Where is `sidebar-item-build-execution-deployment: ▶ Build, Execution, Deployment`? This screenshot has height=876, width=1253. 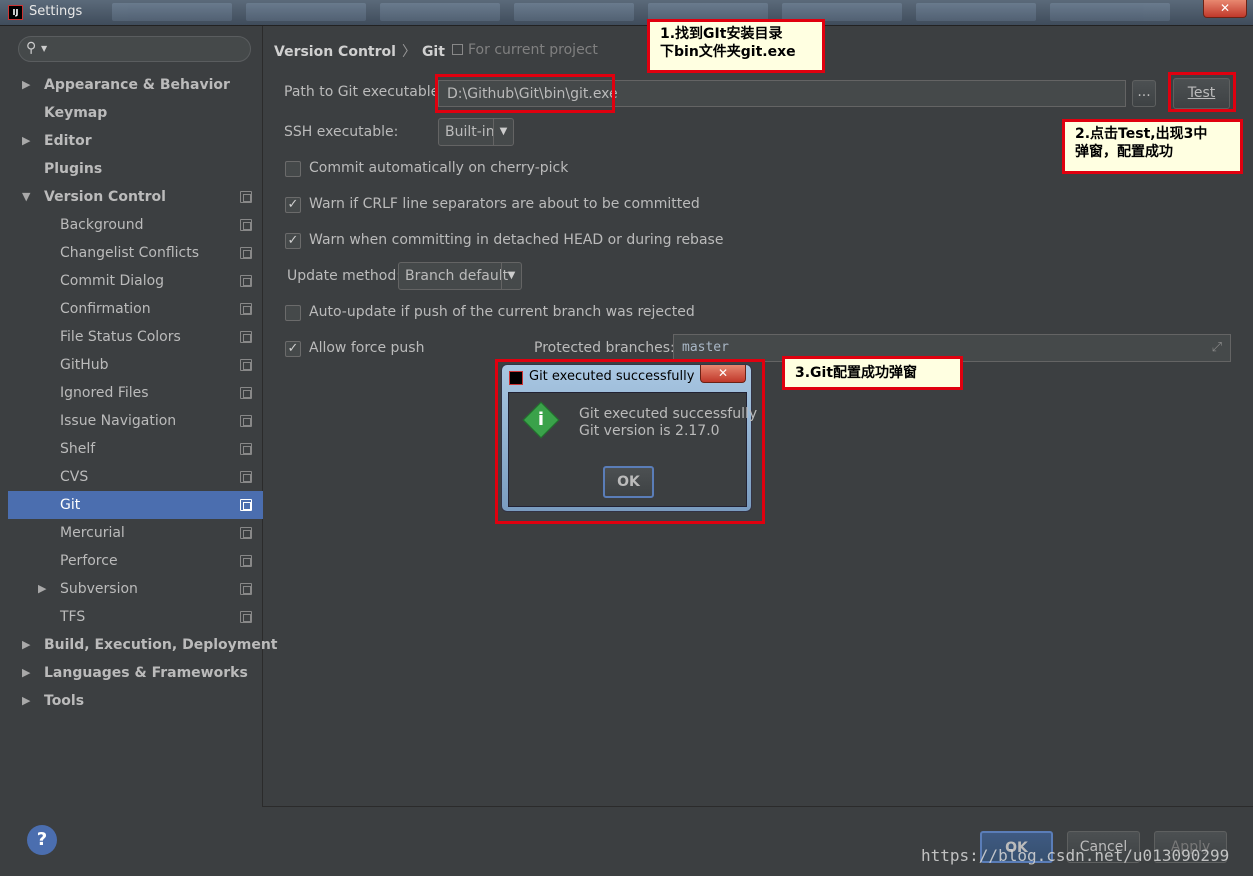 sidebar-item-build-execution-deployment: ▶ Build, Execution, Deployment is located at coordinates (143, 645).